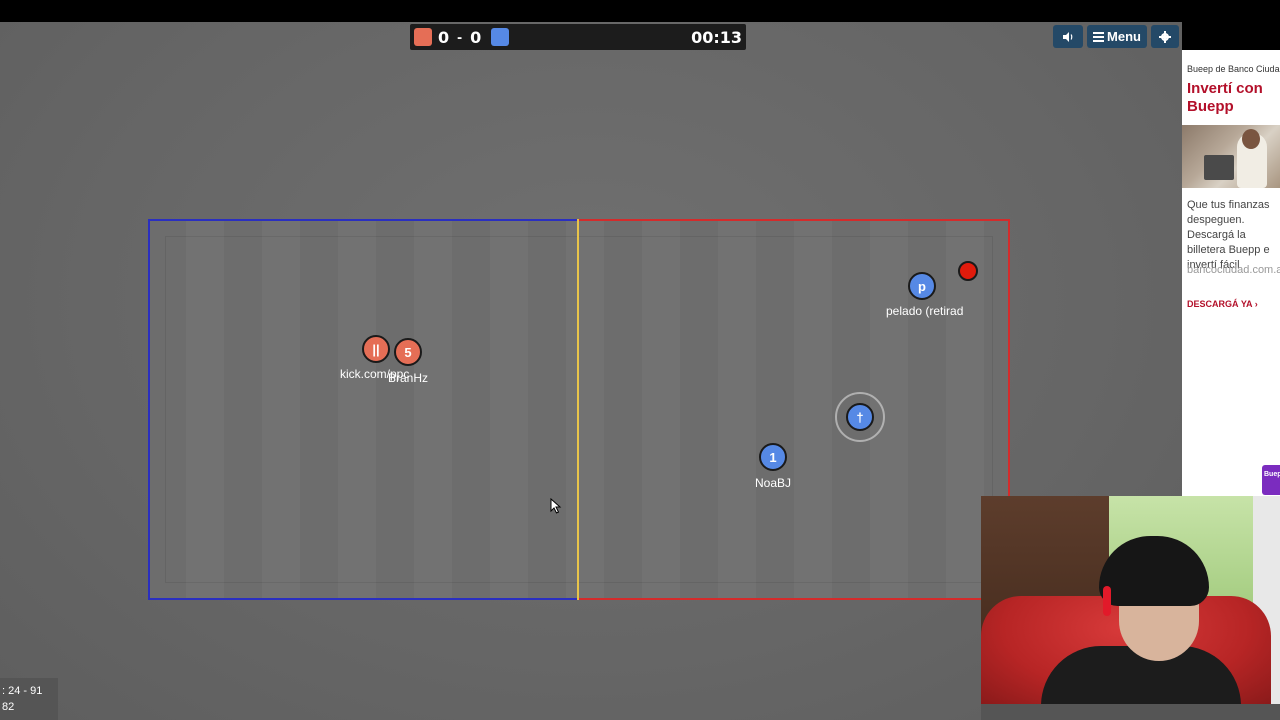  What do you see at coordinates (408, 378) in the screenshot?
I see `player-name: BranHz` at bounding box center [408, 378].